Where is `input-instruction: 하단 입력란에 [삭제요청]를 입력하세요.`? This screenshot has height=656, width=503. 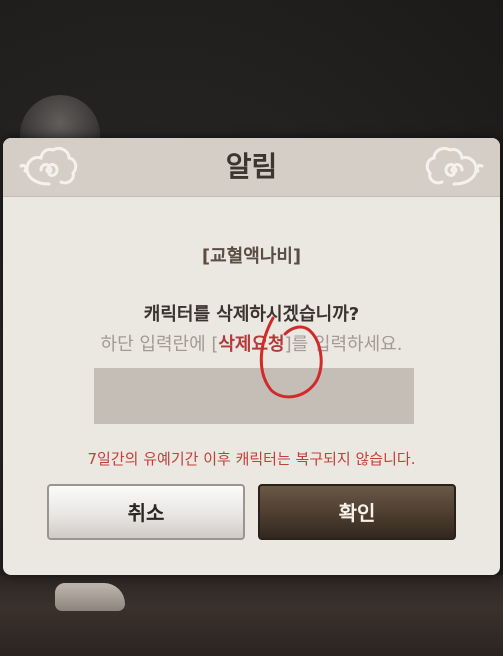 input-instruction: 하단 입력란에 [삭제요청]를 입력하세요. is located at coordinates (251, 343).